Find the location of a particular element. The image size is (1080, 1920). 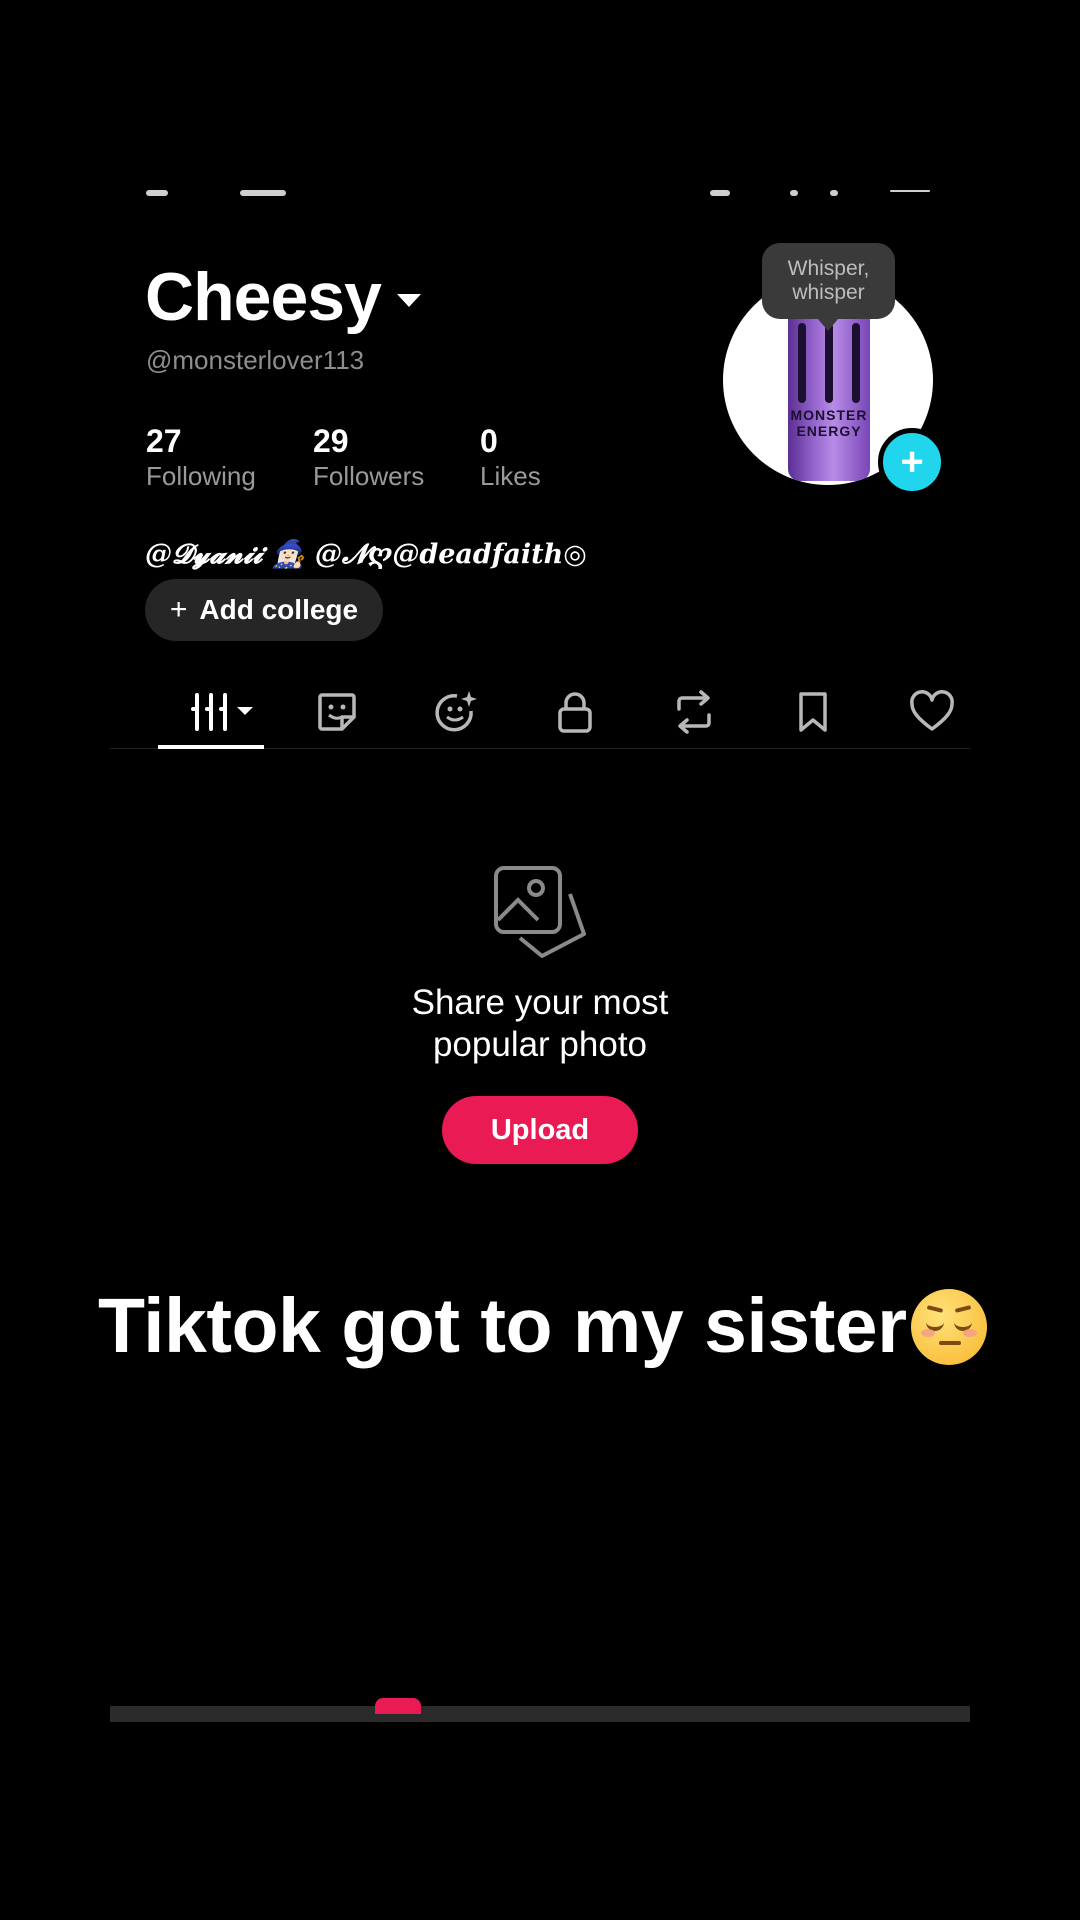

display-name: Cheesy is located at coordinates (263, 297).